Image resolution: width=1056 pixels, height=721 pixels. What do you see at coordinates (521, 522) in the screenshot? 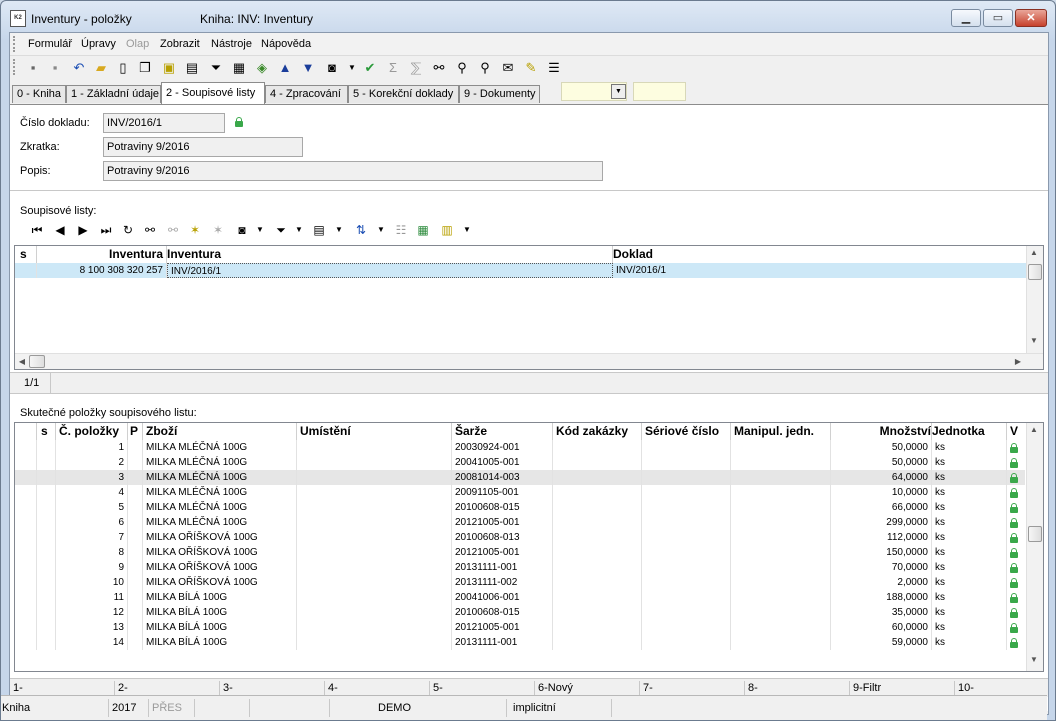
I see `table-row: 6 MILKA MLÉČNÁ 100G 20121005-001 299,0000 ks` at bounding box center [521, 522].